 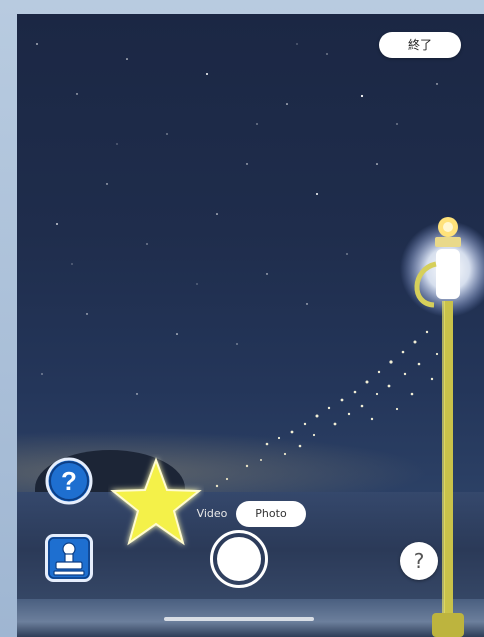 What do you see at coordinates (212, 514) in the screenshot?
I see `mode-video-tab: Video` at bounding box center [212, 514].